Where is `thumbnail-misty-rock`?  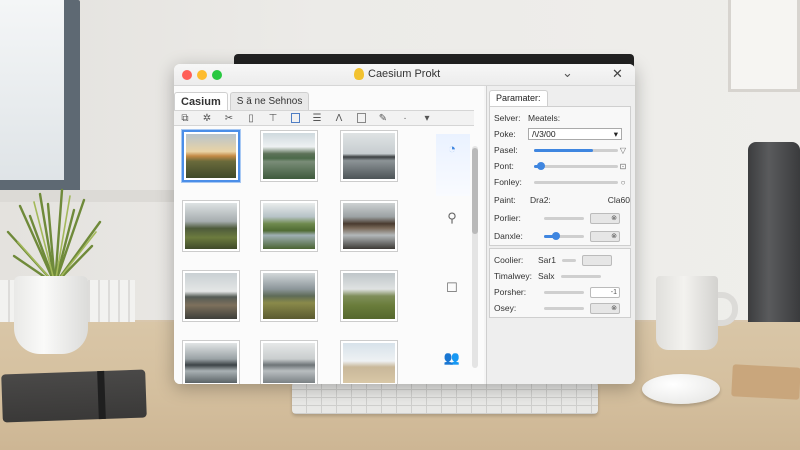 thumbnail-misty-rock is located at coordinates (369, 156).